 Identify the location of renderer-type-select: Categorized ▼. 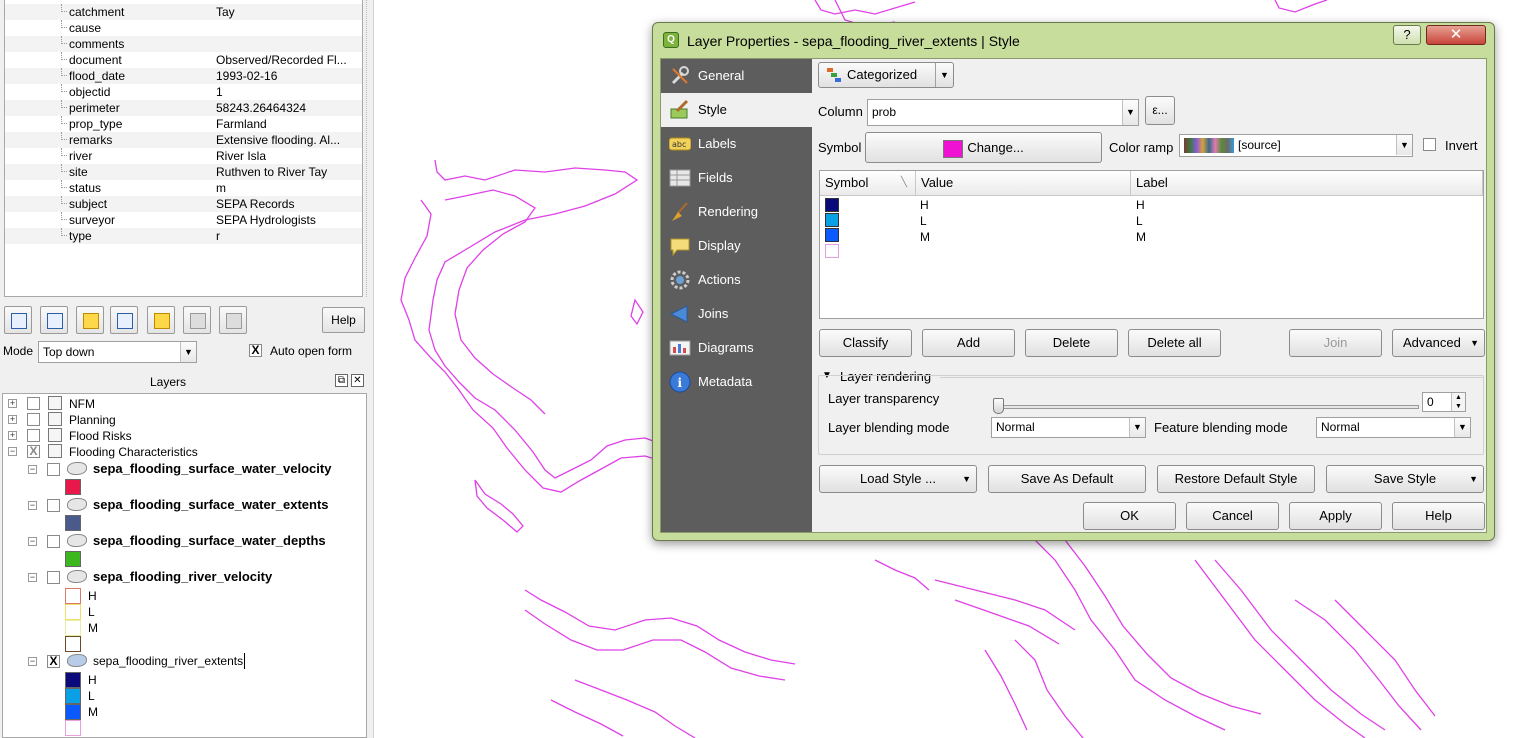
(886, 75).